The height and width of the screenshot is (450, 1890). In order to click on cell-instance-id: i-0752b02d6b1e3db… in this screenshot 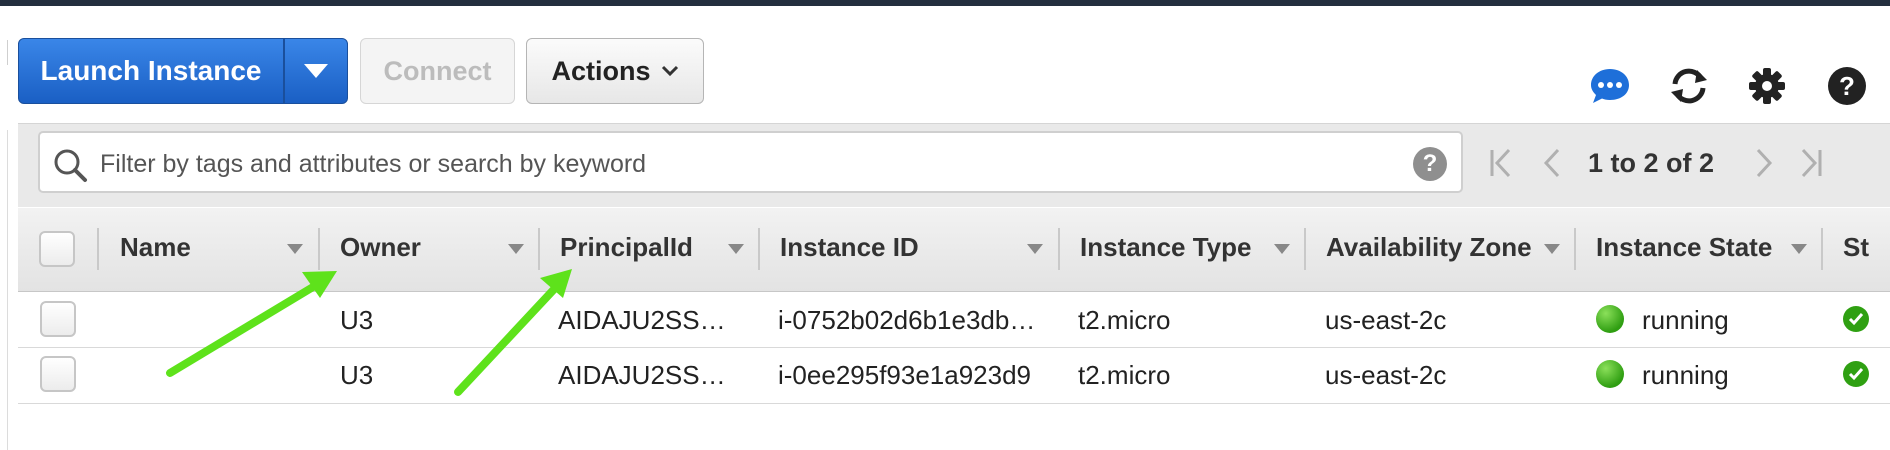, I will do `click(907, 320)`.